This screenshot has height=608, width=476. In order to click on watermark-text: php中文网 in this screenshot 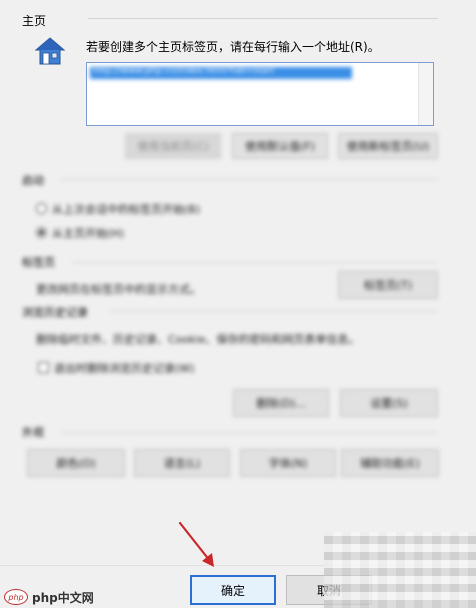, I will do `click(63, 597)`.